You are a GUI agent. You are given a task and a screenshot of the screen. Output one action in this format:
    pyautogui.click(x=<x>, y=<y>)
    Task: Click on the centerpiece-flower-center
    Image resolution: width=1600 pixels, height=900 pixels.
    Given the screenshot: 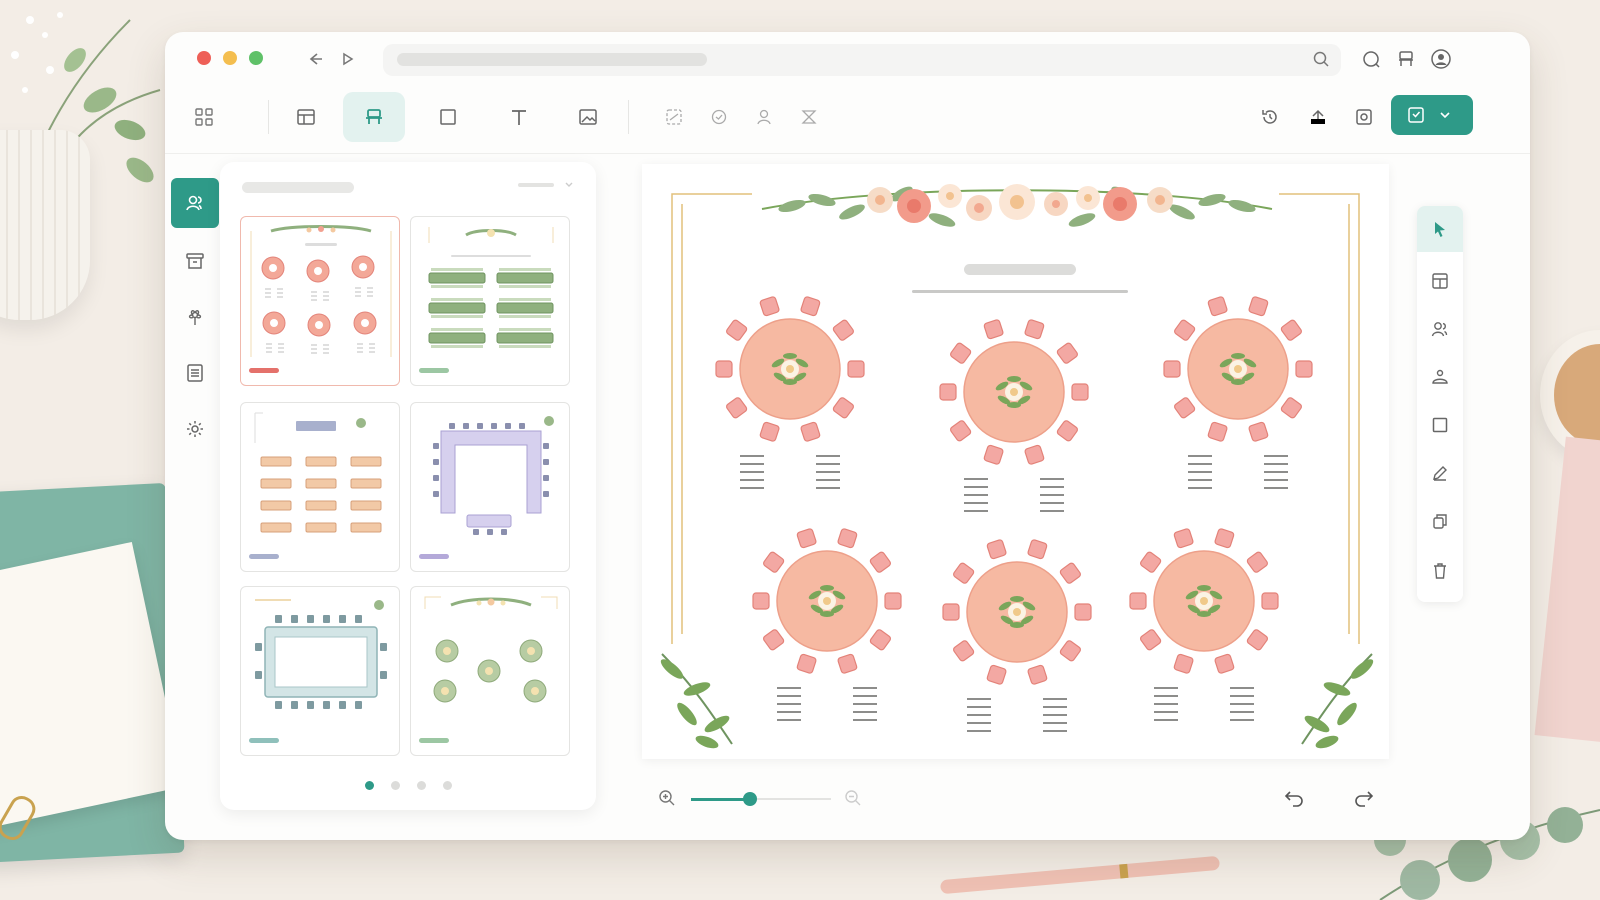 What is the action you would take?
    pyautogui.click(x=1204, y=601)
    